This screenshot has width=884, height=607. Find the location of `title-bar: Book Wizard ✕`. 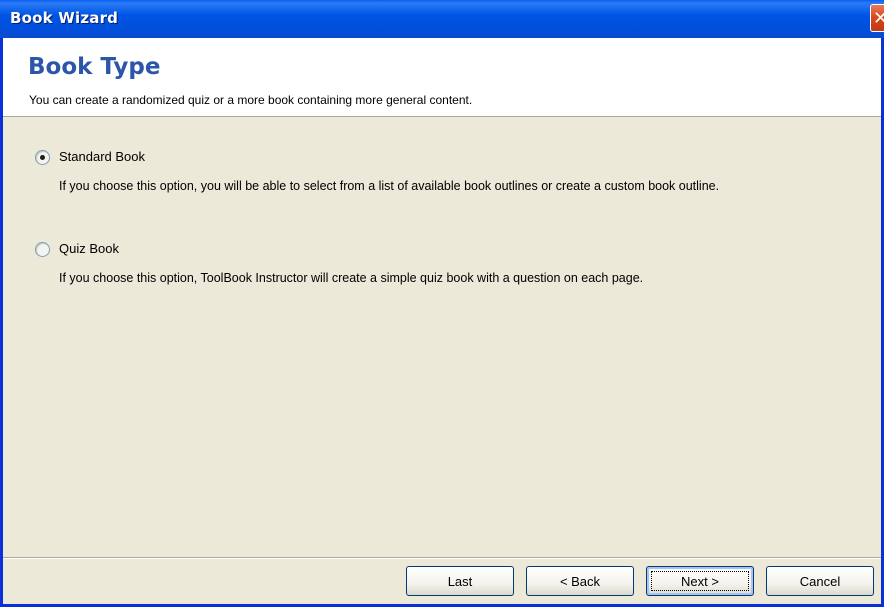

title-bar: Book Wizard ✕ is located at coordinates (442, 19).